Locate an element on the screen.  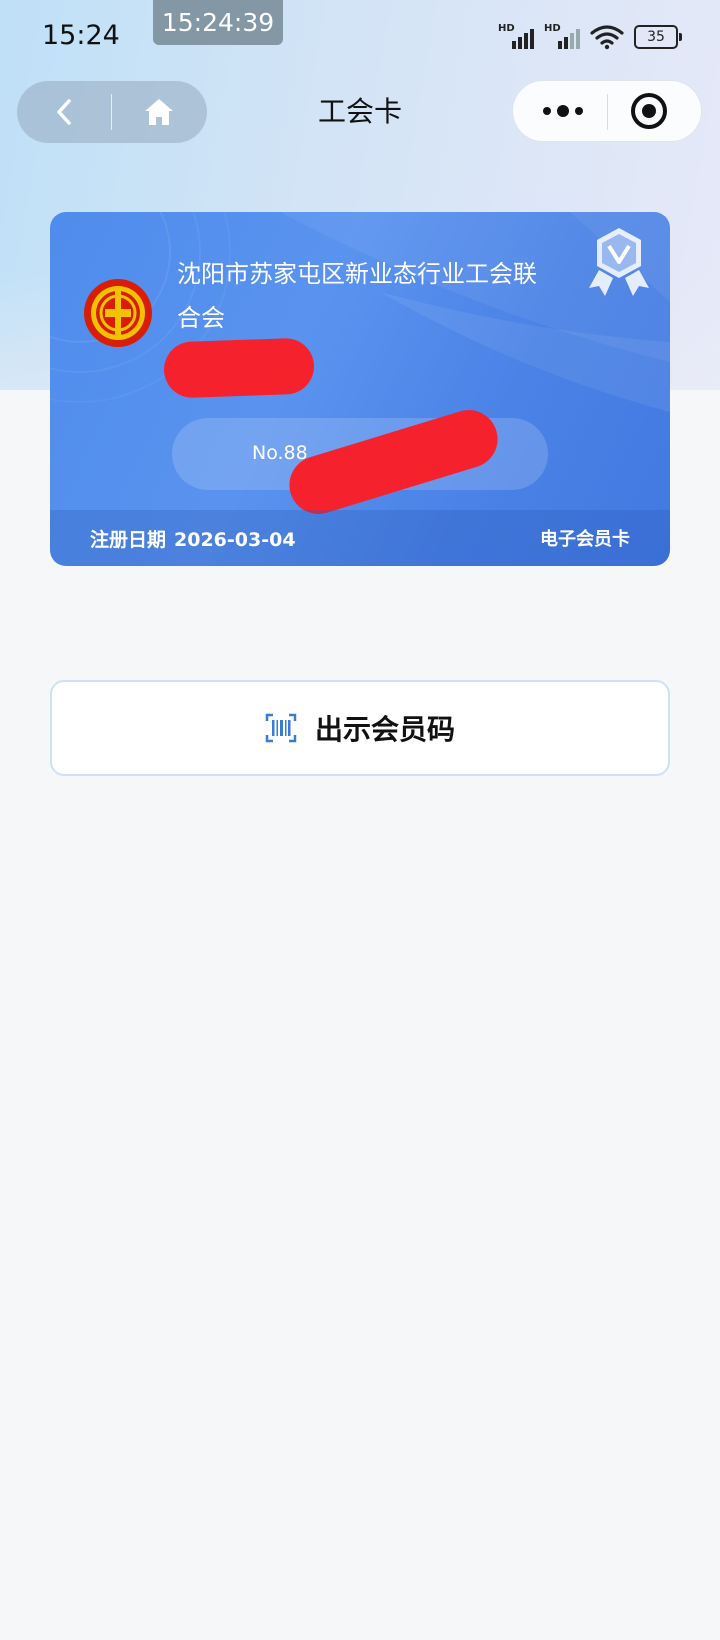
battery-indicator: 35 is located at coordinates (658, 37).